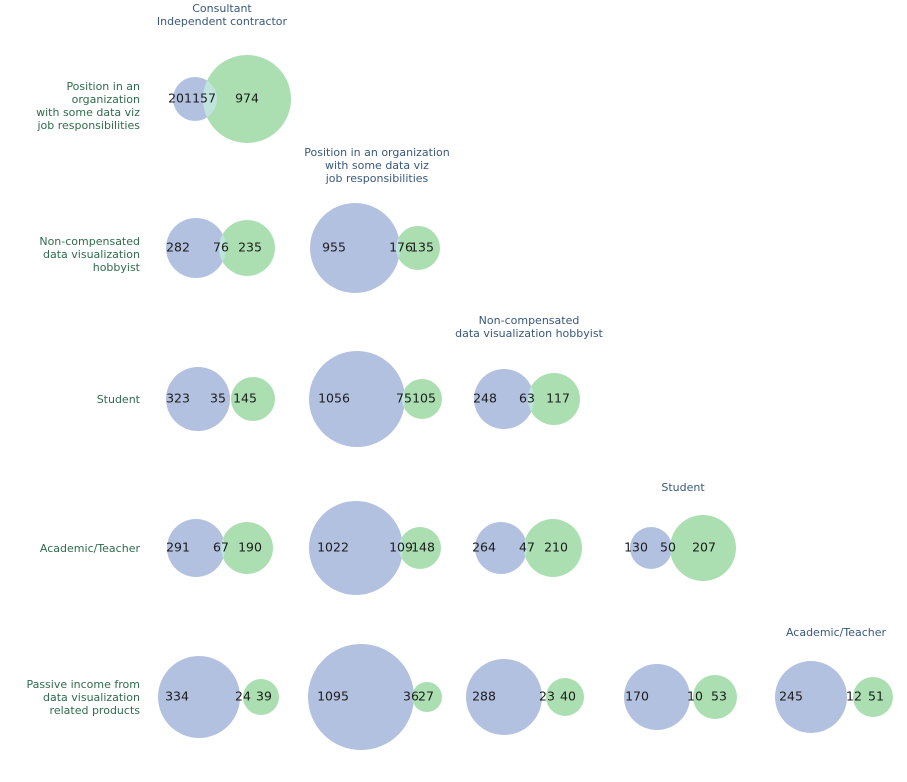  Describe the element at coordinates (245, 398) in the screenshot. I see `count-only-b: 145` at that location.